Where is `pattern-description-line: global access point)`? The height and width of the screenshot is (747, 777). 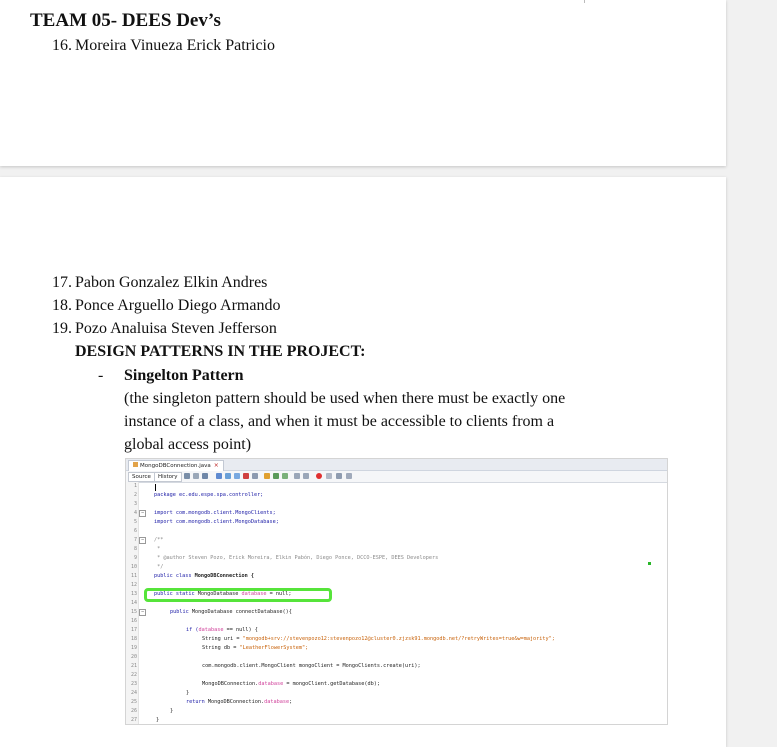 pattern-description-line: global access point) is located at coordinates (188, 444).